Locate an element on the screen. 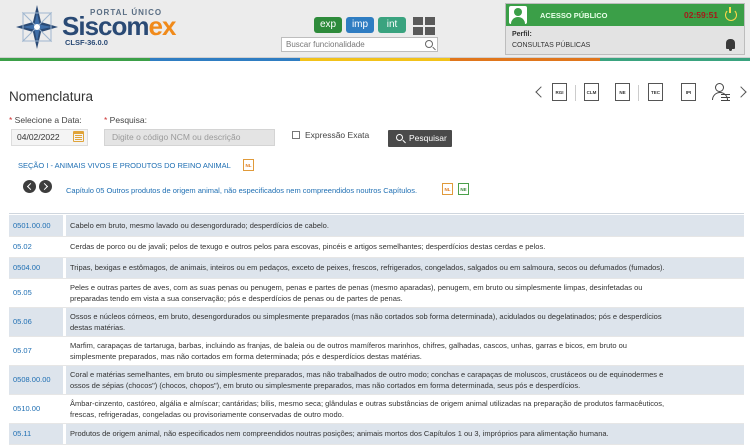  chapter-nl-icon: NL is located at coordinates (447, 189).